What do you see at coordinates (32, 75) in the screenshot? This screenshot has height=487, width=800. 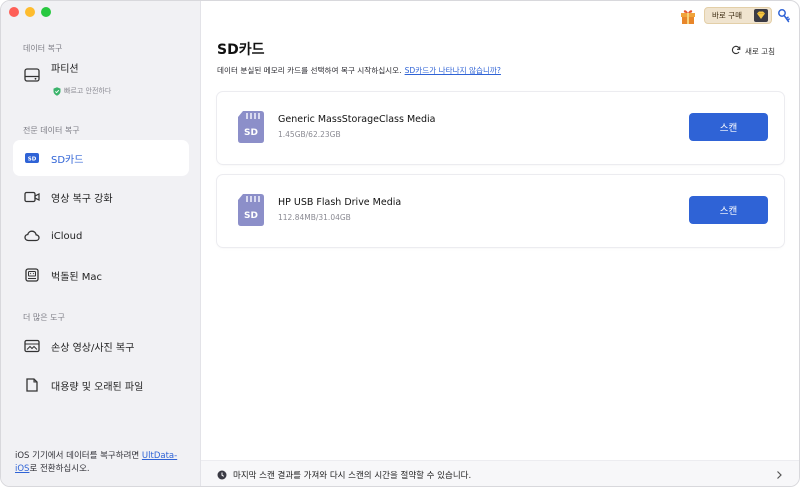 I see `hard-drive-icon` at bounding box center [32, 75].